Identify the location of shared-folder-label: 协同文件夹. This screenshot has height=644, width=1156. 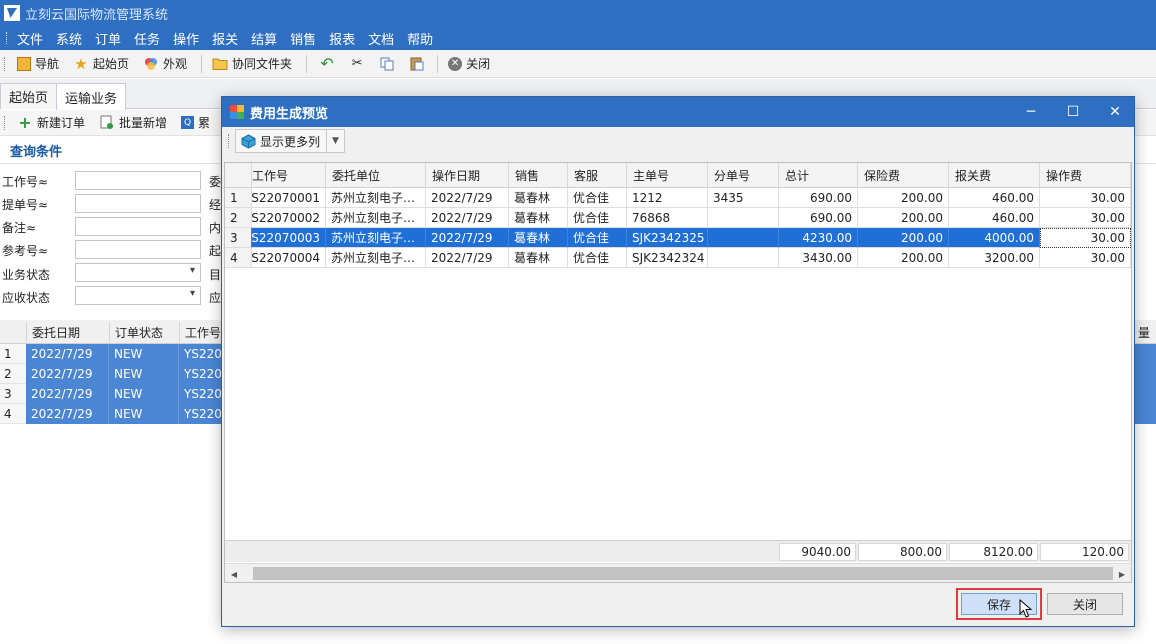
(262, 64).